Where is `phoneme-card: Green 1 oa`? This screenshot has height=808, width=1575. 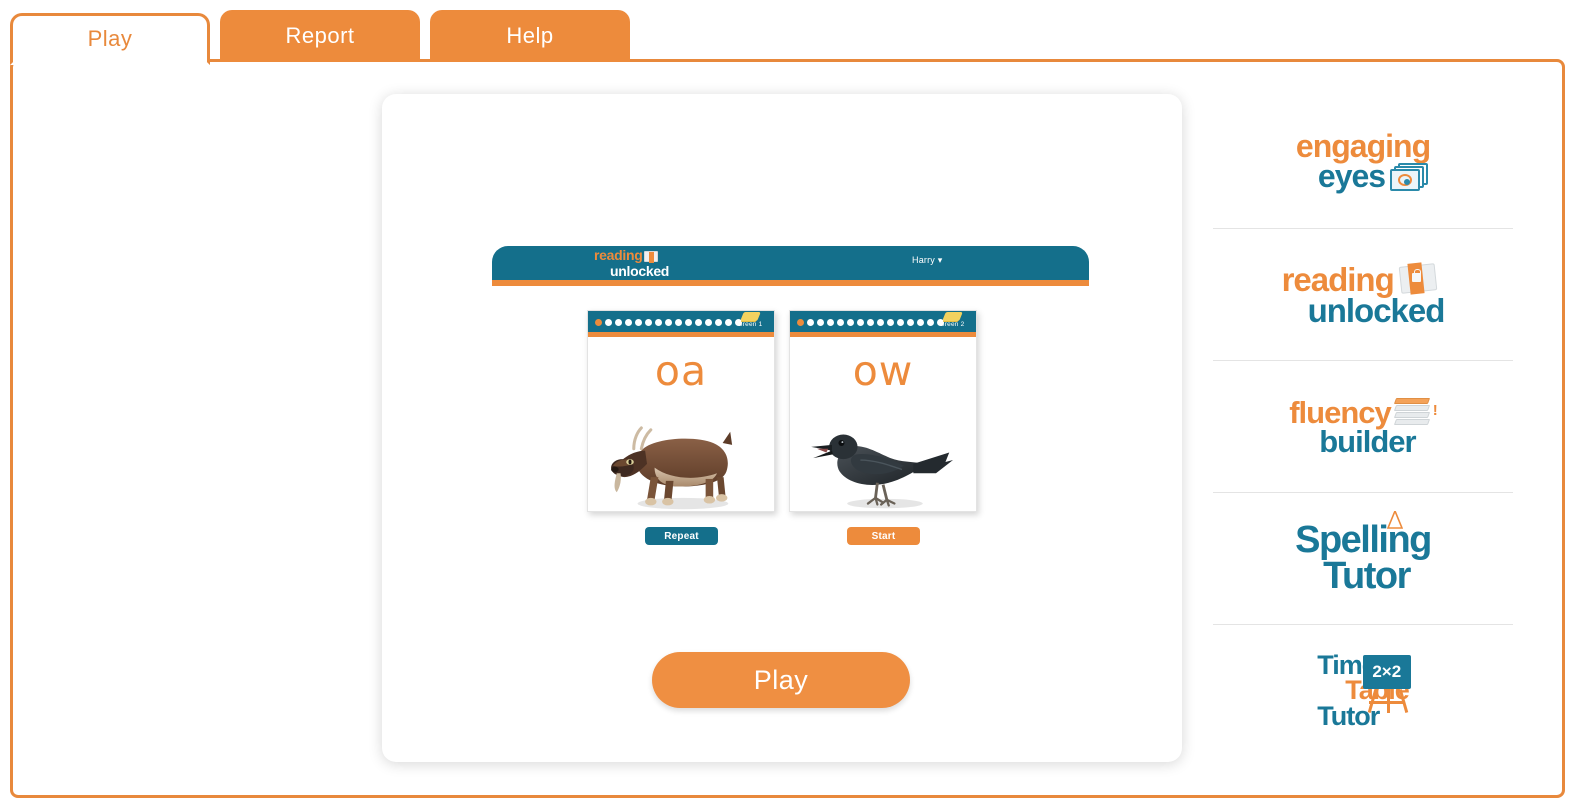
phoneme-card: Green 1 oa is located at coordinates (681, 411).